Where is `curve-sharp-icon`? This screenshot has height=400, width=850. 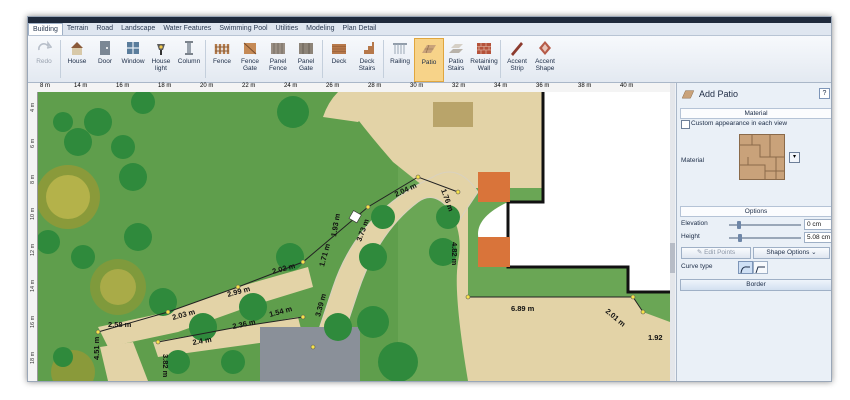 curve-sharp-icon is located at coordinates (760, 270).